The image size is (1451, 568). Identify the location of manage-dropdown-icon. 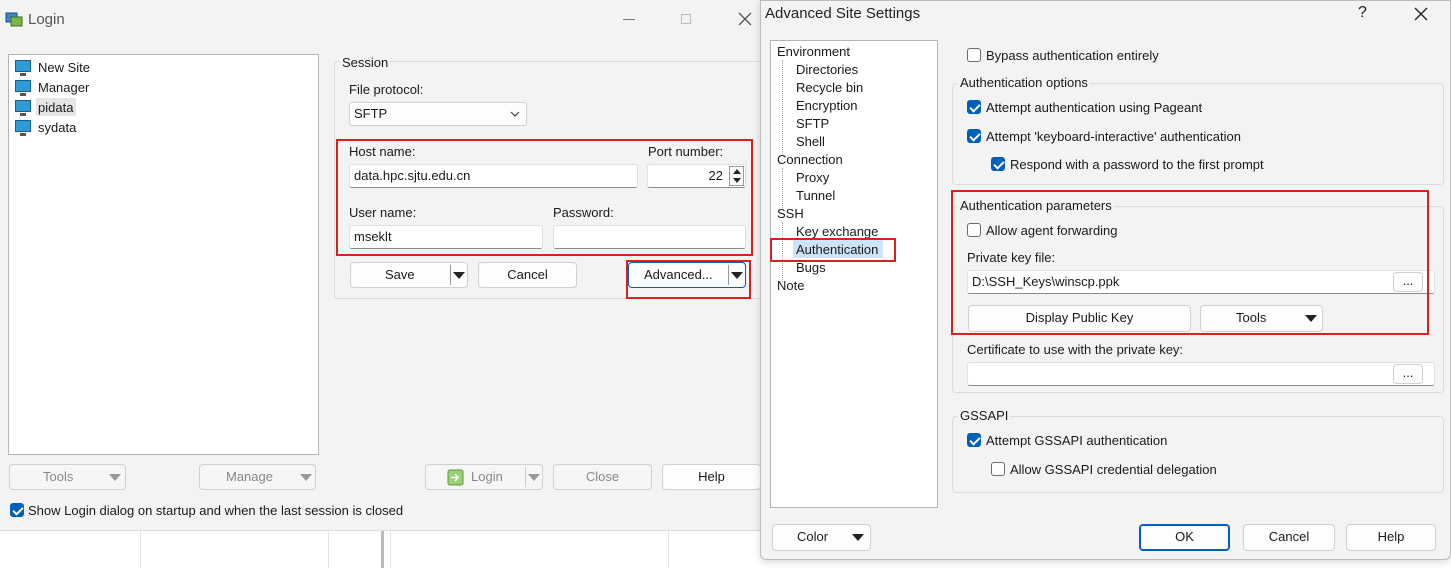
(306, 477).